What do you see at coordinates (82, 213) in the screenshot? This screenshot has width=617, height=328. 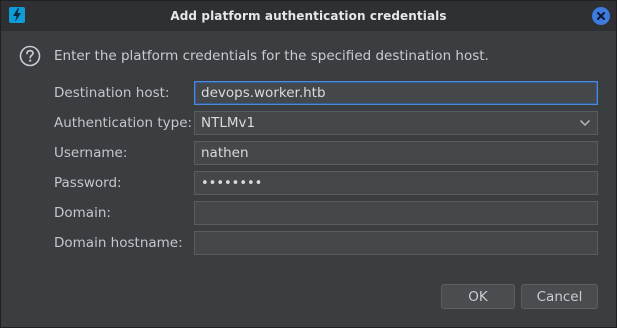 I see `domain-label: Domain:` at bounding box center [82, 213].